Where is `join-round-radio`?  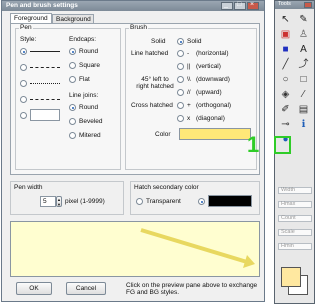 join-round-radio is located at coordinates (72, 107).